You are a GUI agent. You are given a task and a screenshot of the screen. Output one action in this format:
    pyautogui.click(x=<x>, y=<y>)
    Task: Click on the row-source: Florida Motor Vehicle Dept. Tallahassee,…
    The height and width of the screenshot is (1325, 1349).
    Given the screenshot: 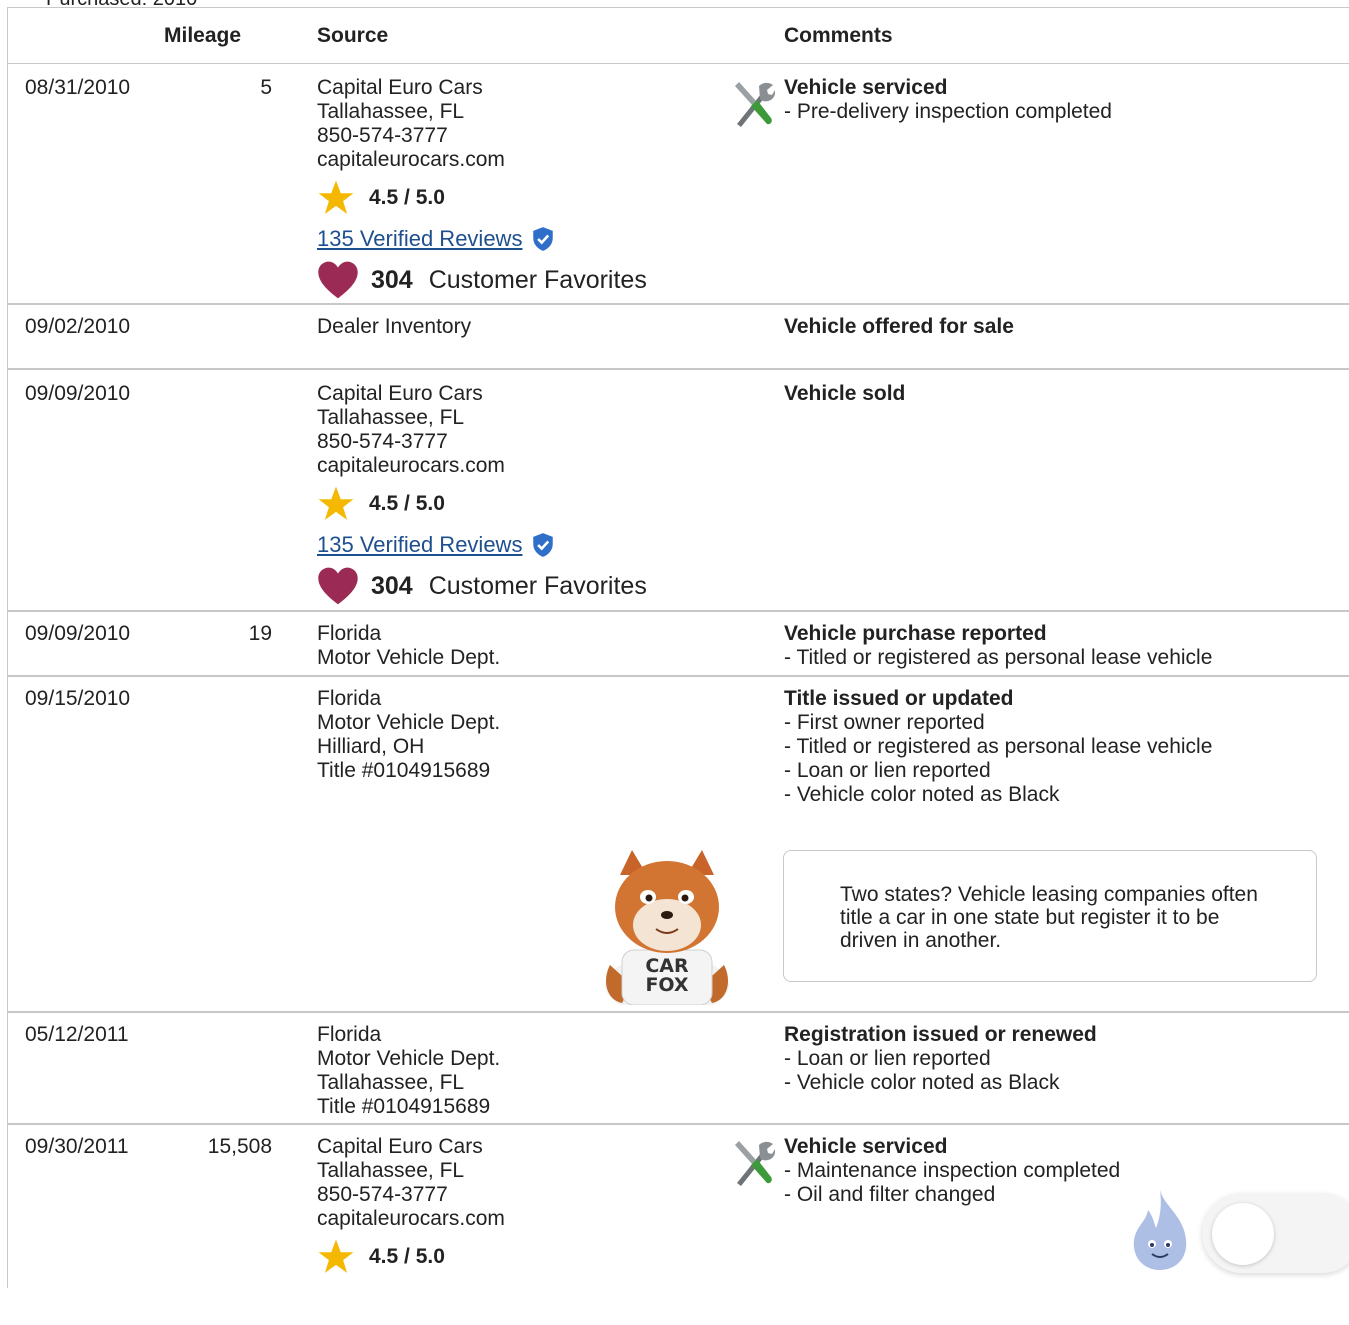 What is the action you would take?
    pyautogui.click(x=408, y=1071)
    